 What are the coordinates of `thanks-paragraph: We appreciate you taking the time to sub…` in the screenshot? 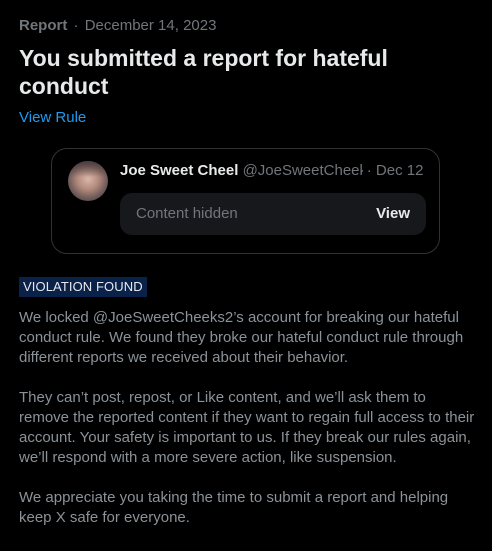 It's located at (234, 507).